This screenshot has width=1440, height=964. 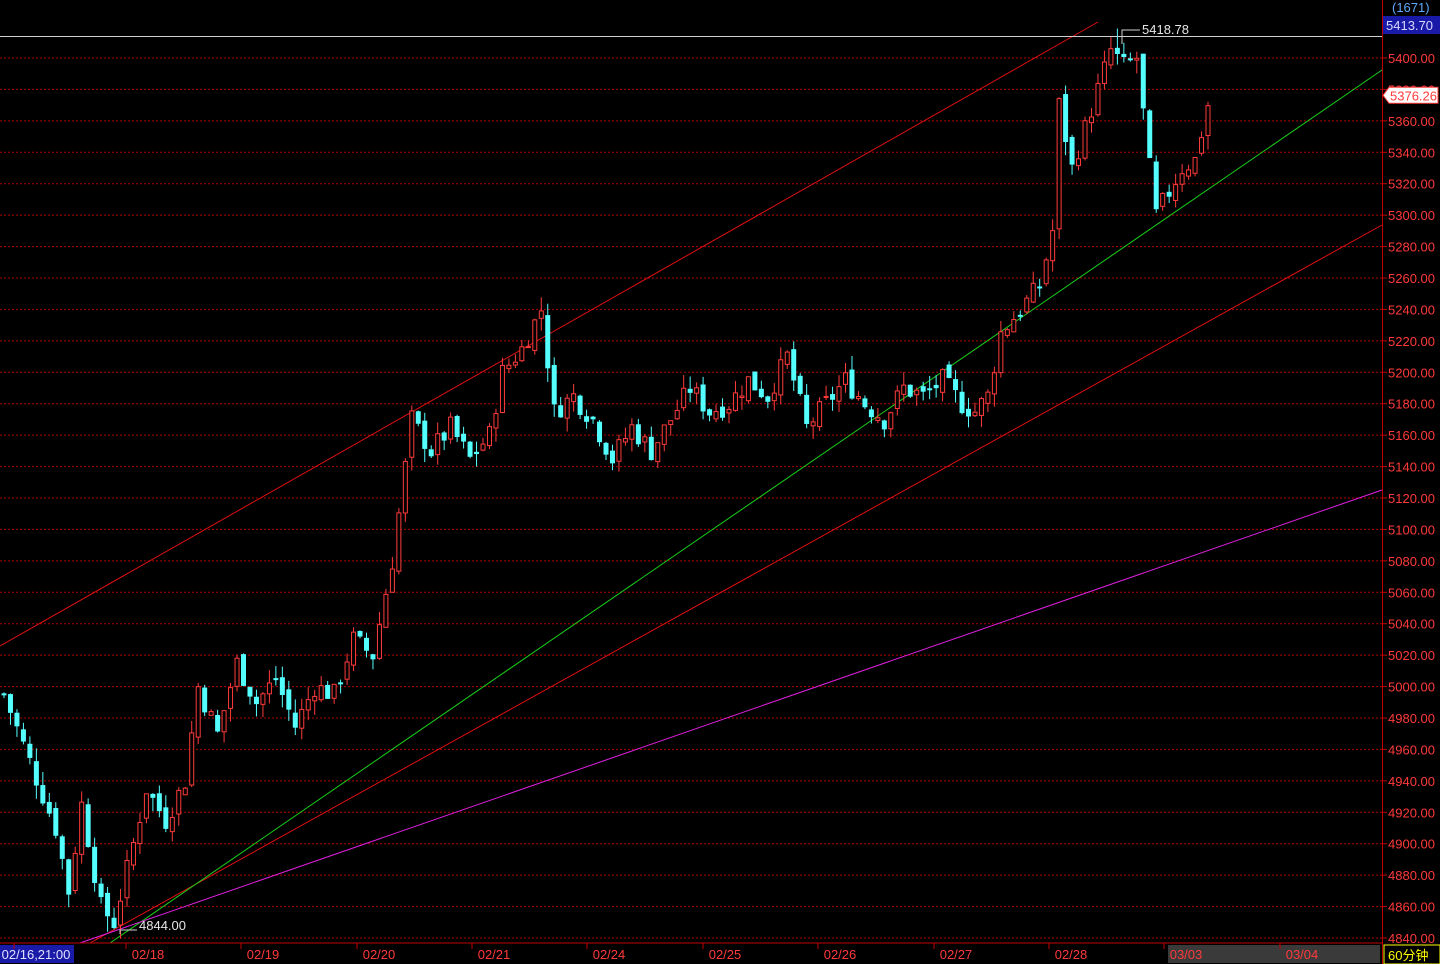 I want to click on time-tick-label: 02/20, so click(x=379, y=954).